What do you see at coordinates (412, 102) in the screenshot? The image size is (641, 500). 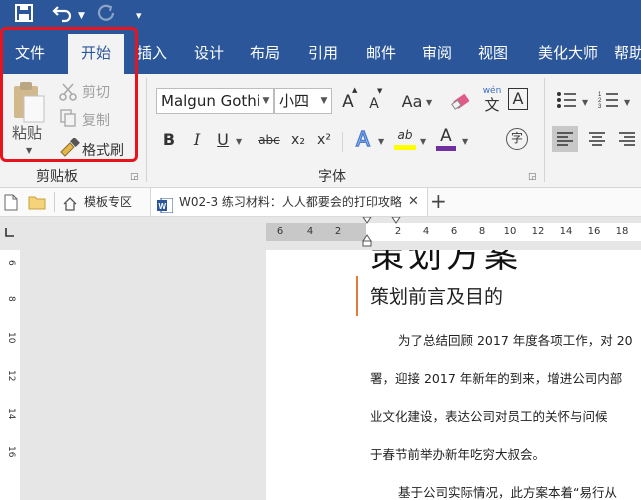 I see `change-case-button: Aa` at bounding box center [412, 102].